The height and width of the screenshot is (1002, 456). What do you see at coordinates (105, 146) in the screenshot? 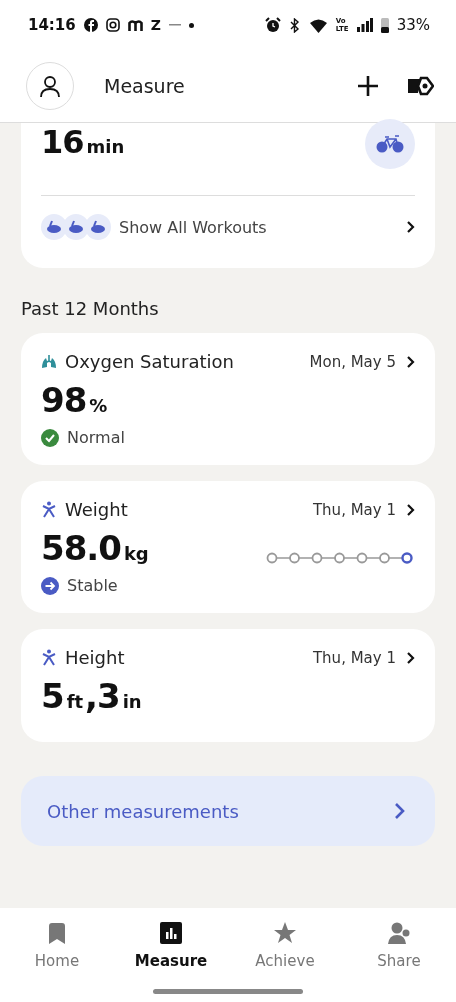
I see `duration-unit: min` at bounding box center [105, 146].